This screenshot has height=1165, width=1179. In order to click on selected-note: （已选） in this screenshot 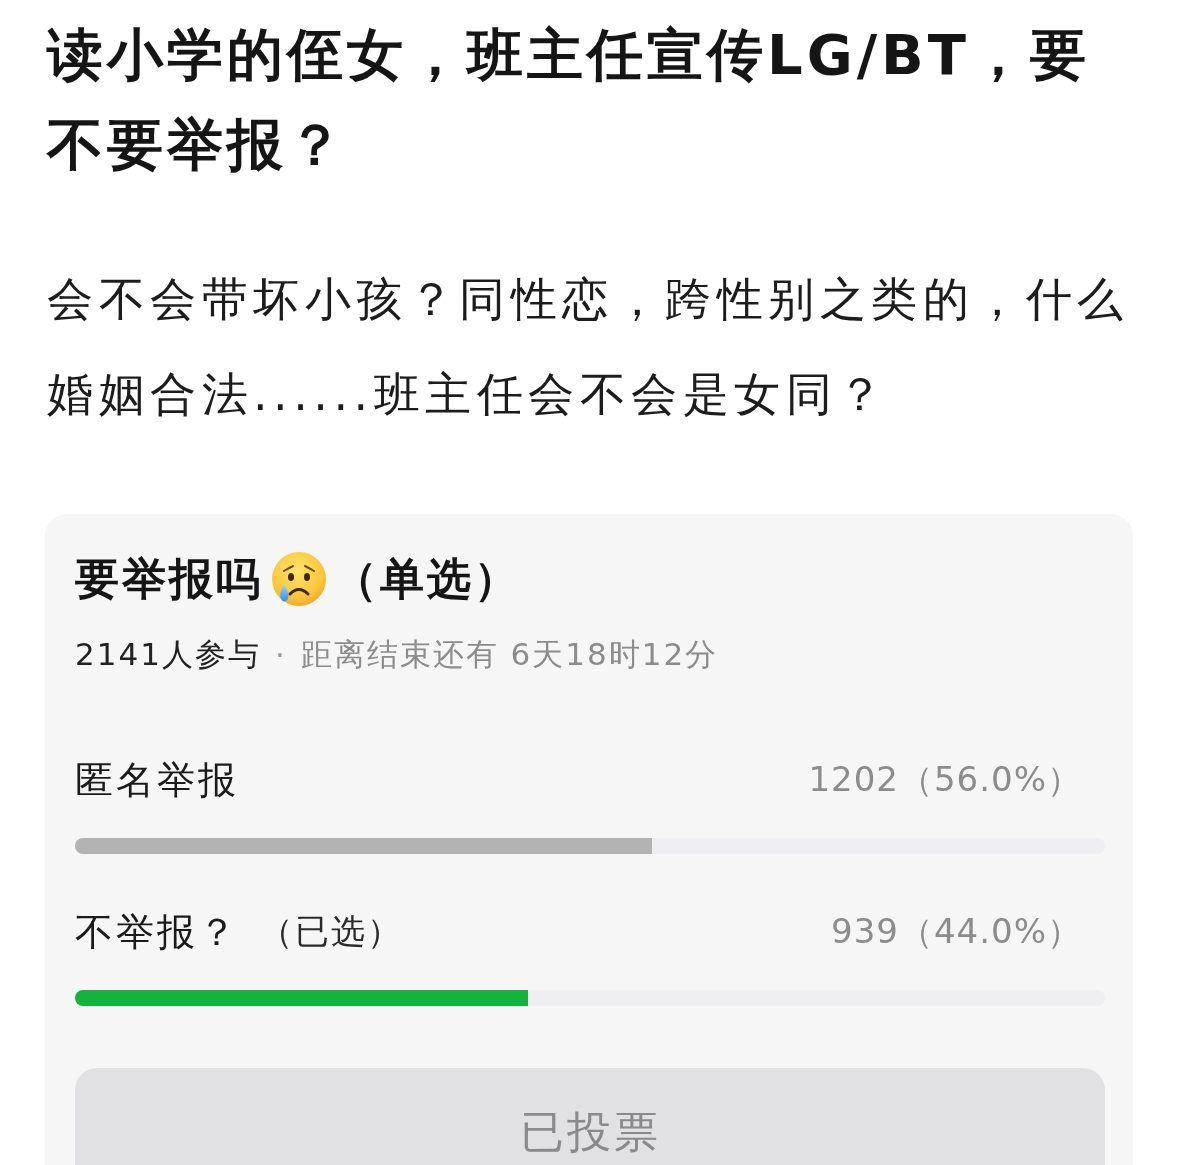, I will do `click(331, 931)`.